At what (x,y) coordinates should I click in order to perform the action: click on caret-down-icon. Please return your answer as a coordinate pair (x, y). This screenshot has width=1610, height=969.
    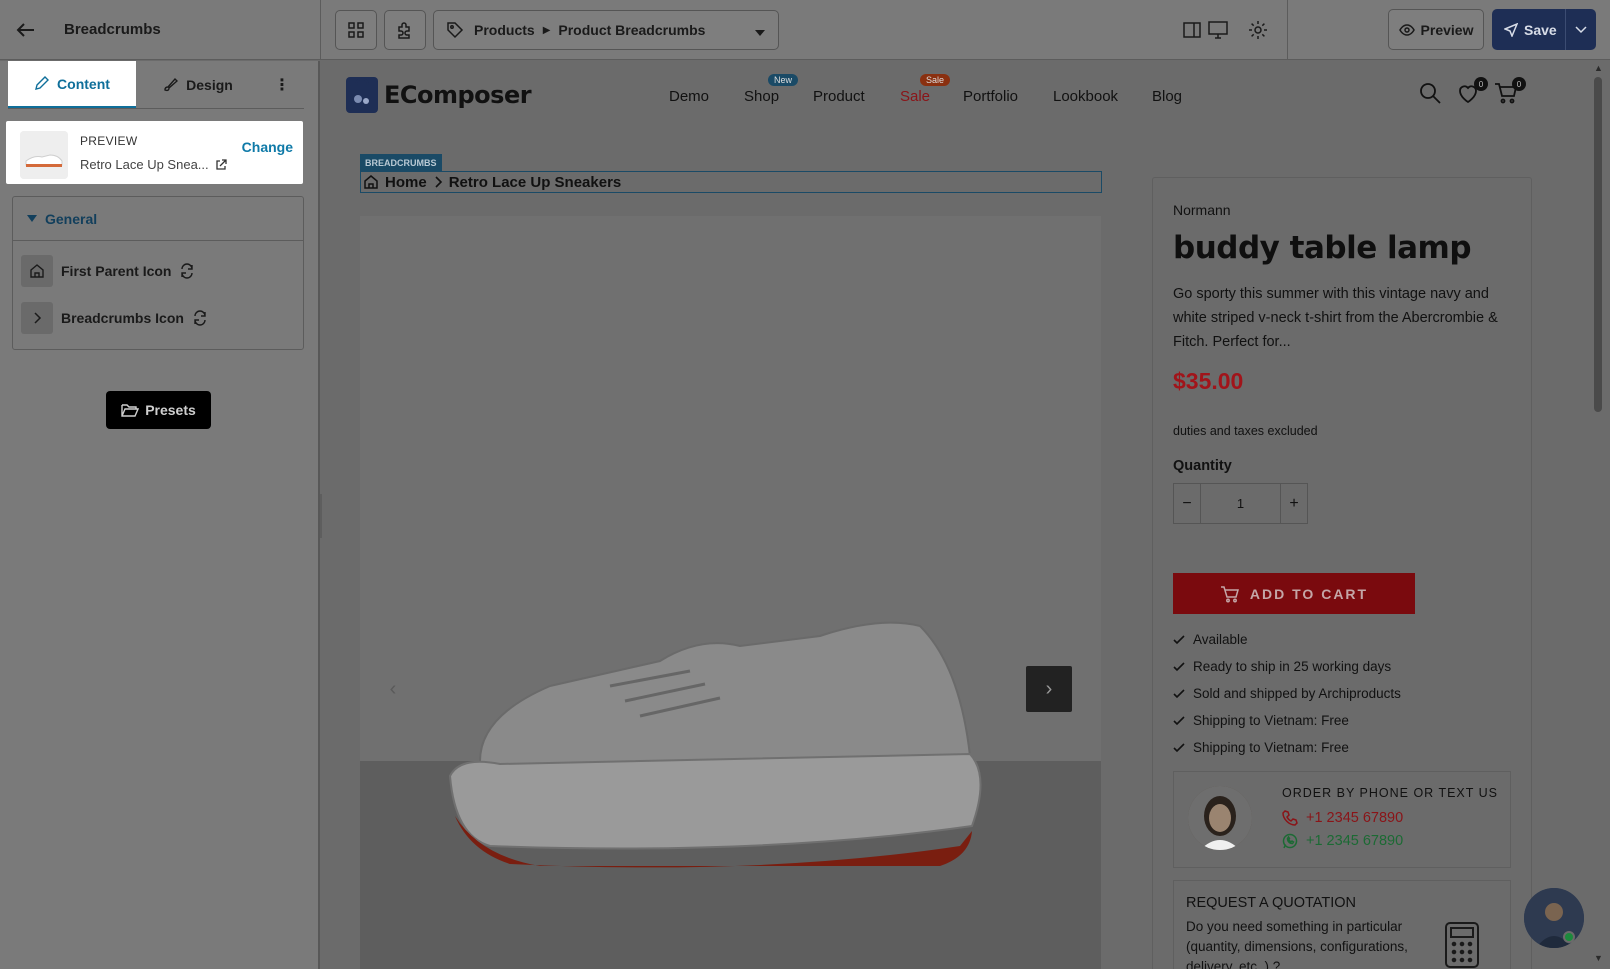
    Looking at the image, I should click on (32, 218).